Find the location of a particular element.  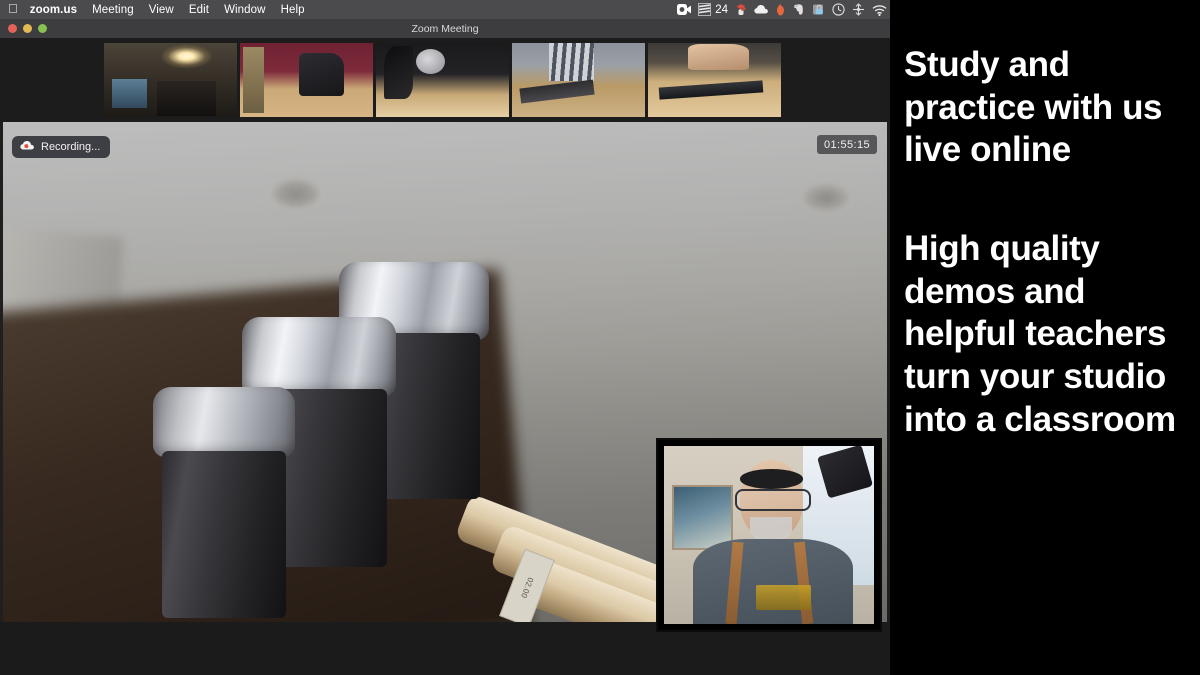

maximize-window-button is located at coordinates (42, 28).